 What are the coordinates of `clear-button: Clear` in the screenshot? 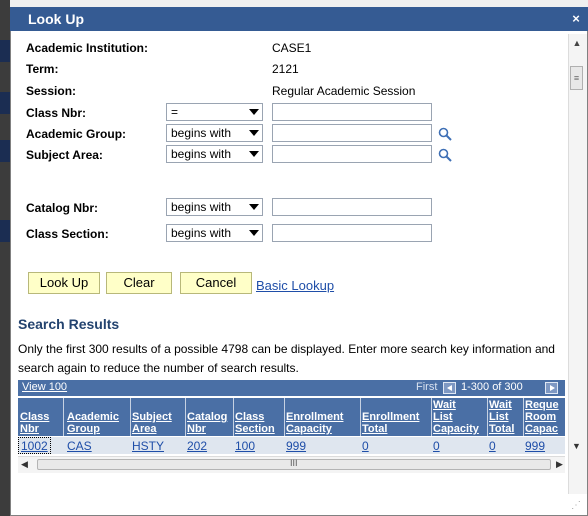 It's located at (139, 283).